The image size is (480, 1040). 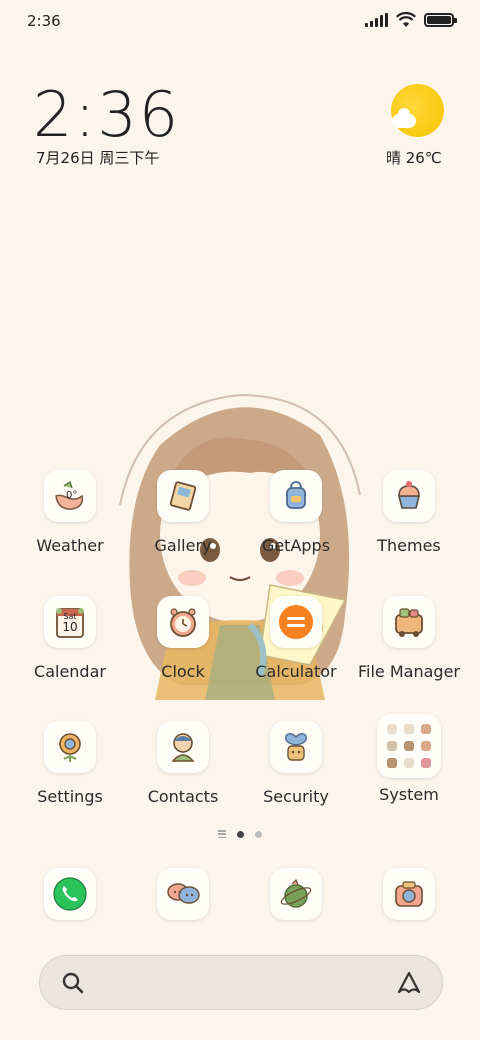 I want to click on weather-icon: 0°, so click(x=70, y=496).